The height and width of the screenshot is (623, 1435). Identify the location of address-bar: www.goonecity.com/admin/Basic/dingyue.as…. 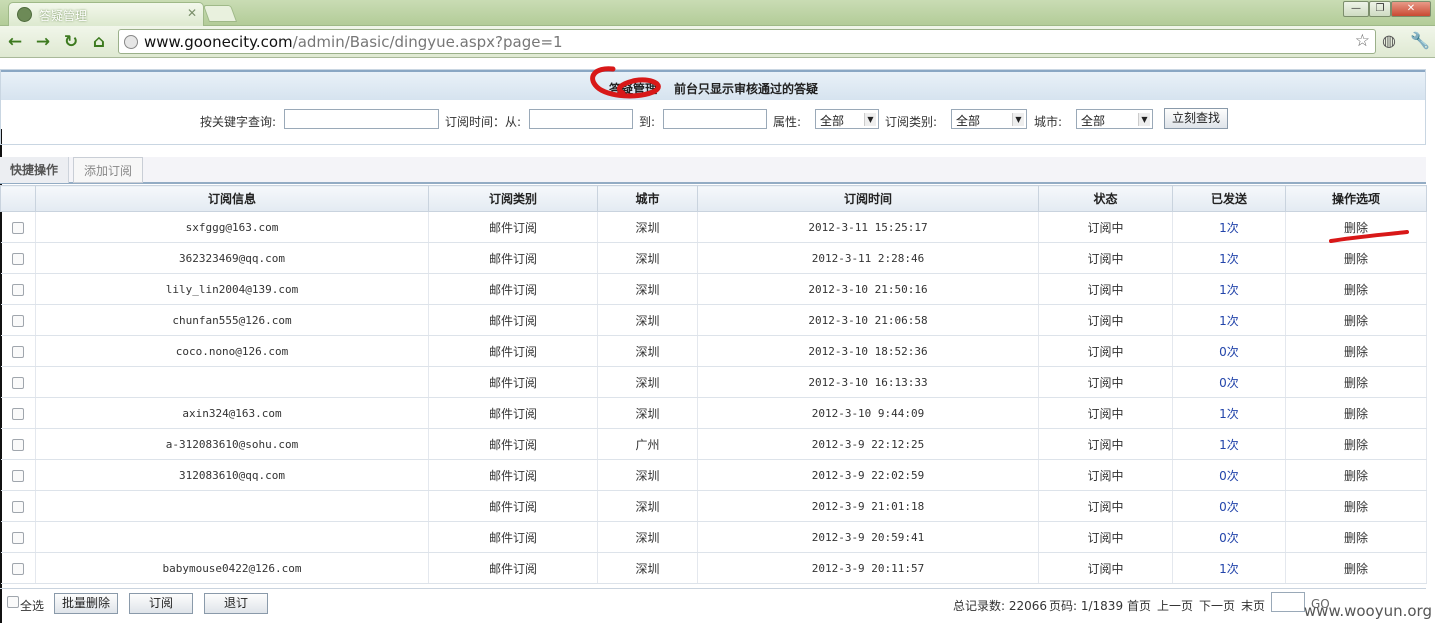
(747, 41).